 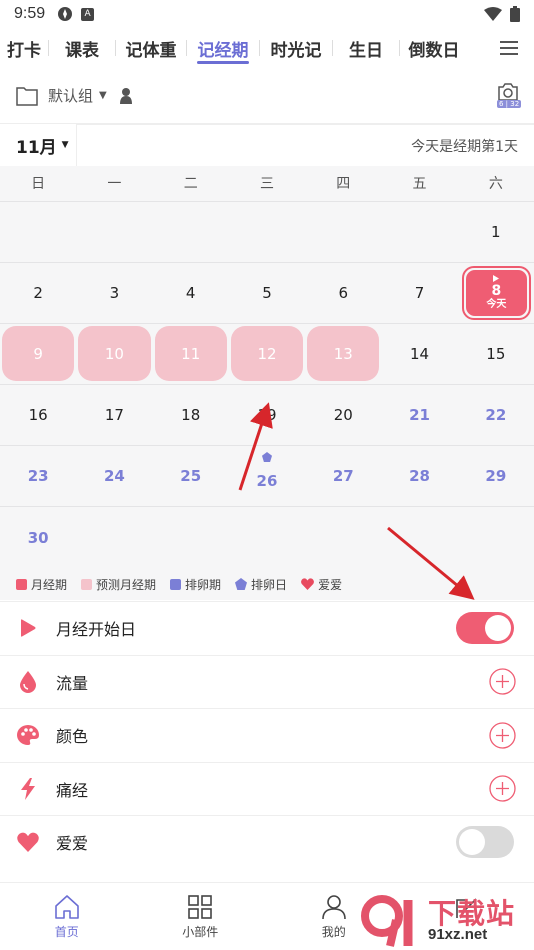 What do you see at coordinates (28, 788) in the screenshot?
I see `lightning-icon` at bounding box center [28, 788].